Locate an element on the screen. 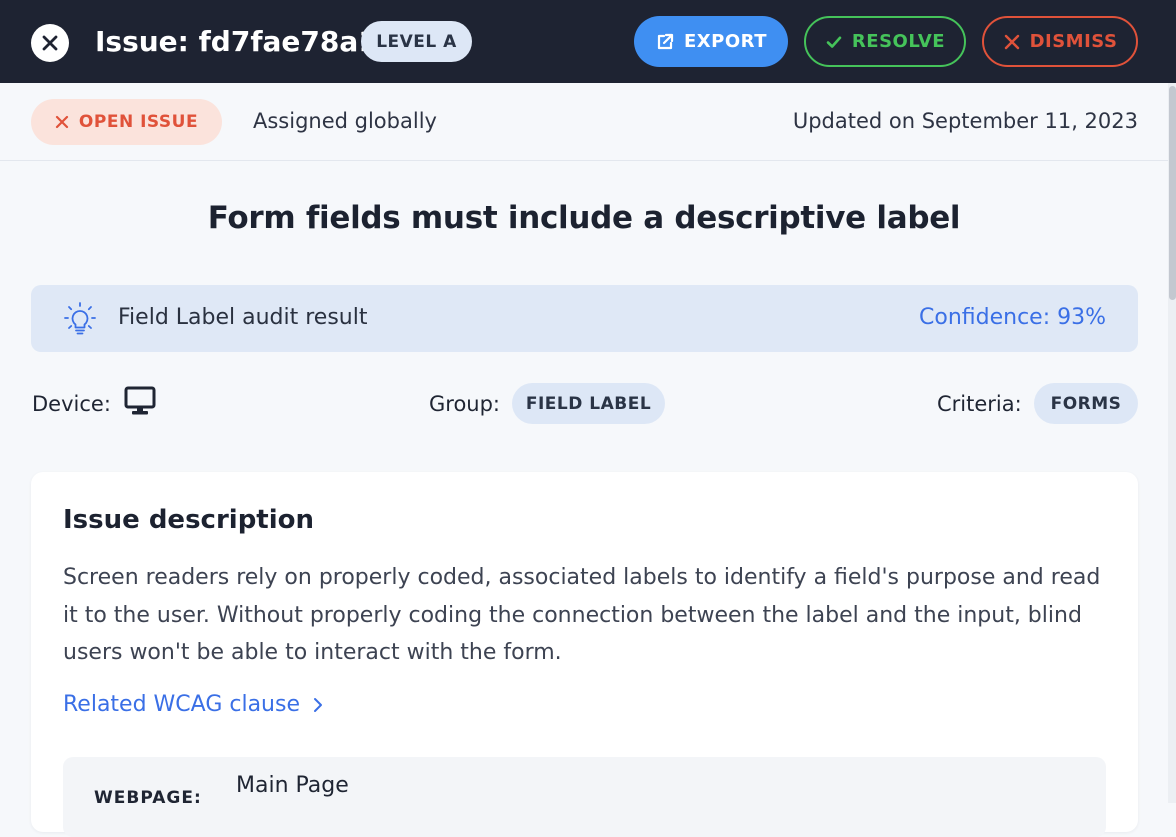 Image resolution: width=1176 pixels, height=837 pixels. desktop-monitor-icon is located at coordinates (140, 400).